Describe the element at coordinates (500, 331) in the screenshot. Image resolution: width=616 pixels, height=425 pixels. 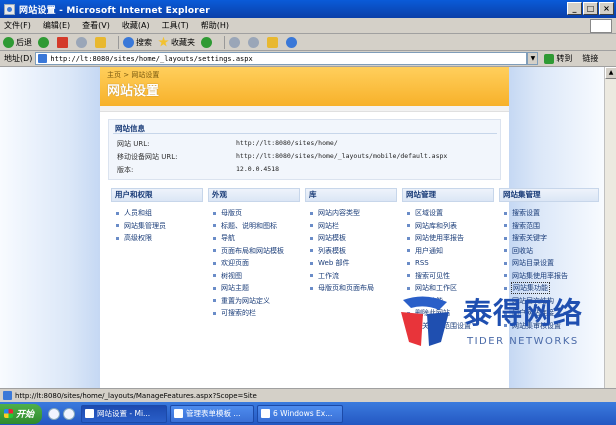
I see `watermark: 泰得网络 TIDER NETWORKS` at that location.